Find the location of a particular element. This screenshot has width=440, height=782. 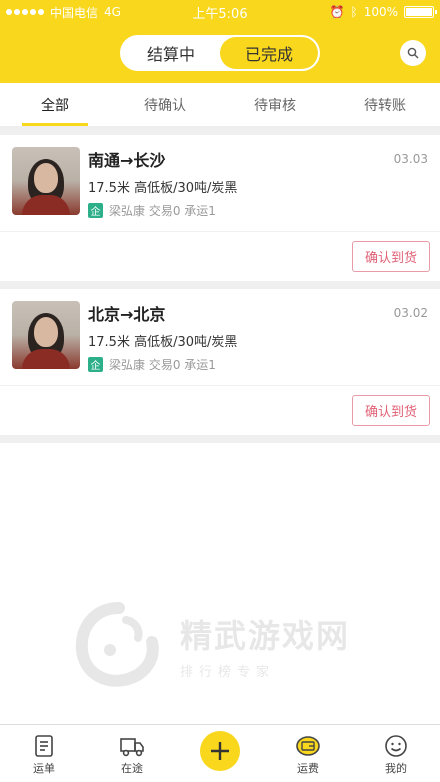

tab-pending-confirm: 待确认 is located at coordinates (165, 104).